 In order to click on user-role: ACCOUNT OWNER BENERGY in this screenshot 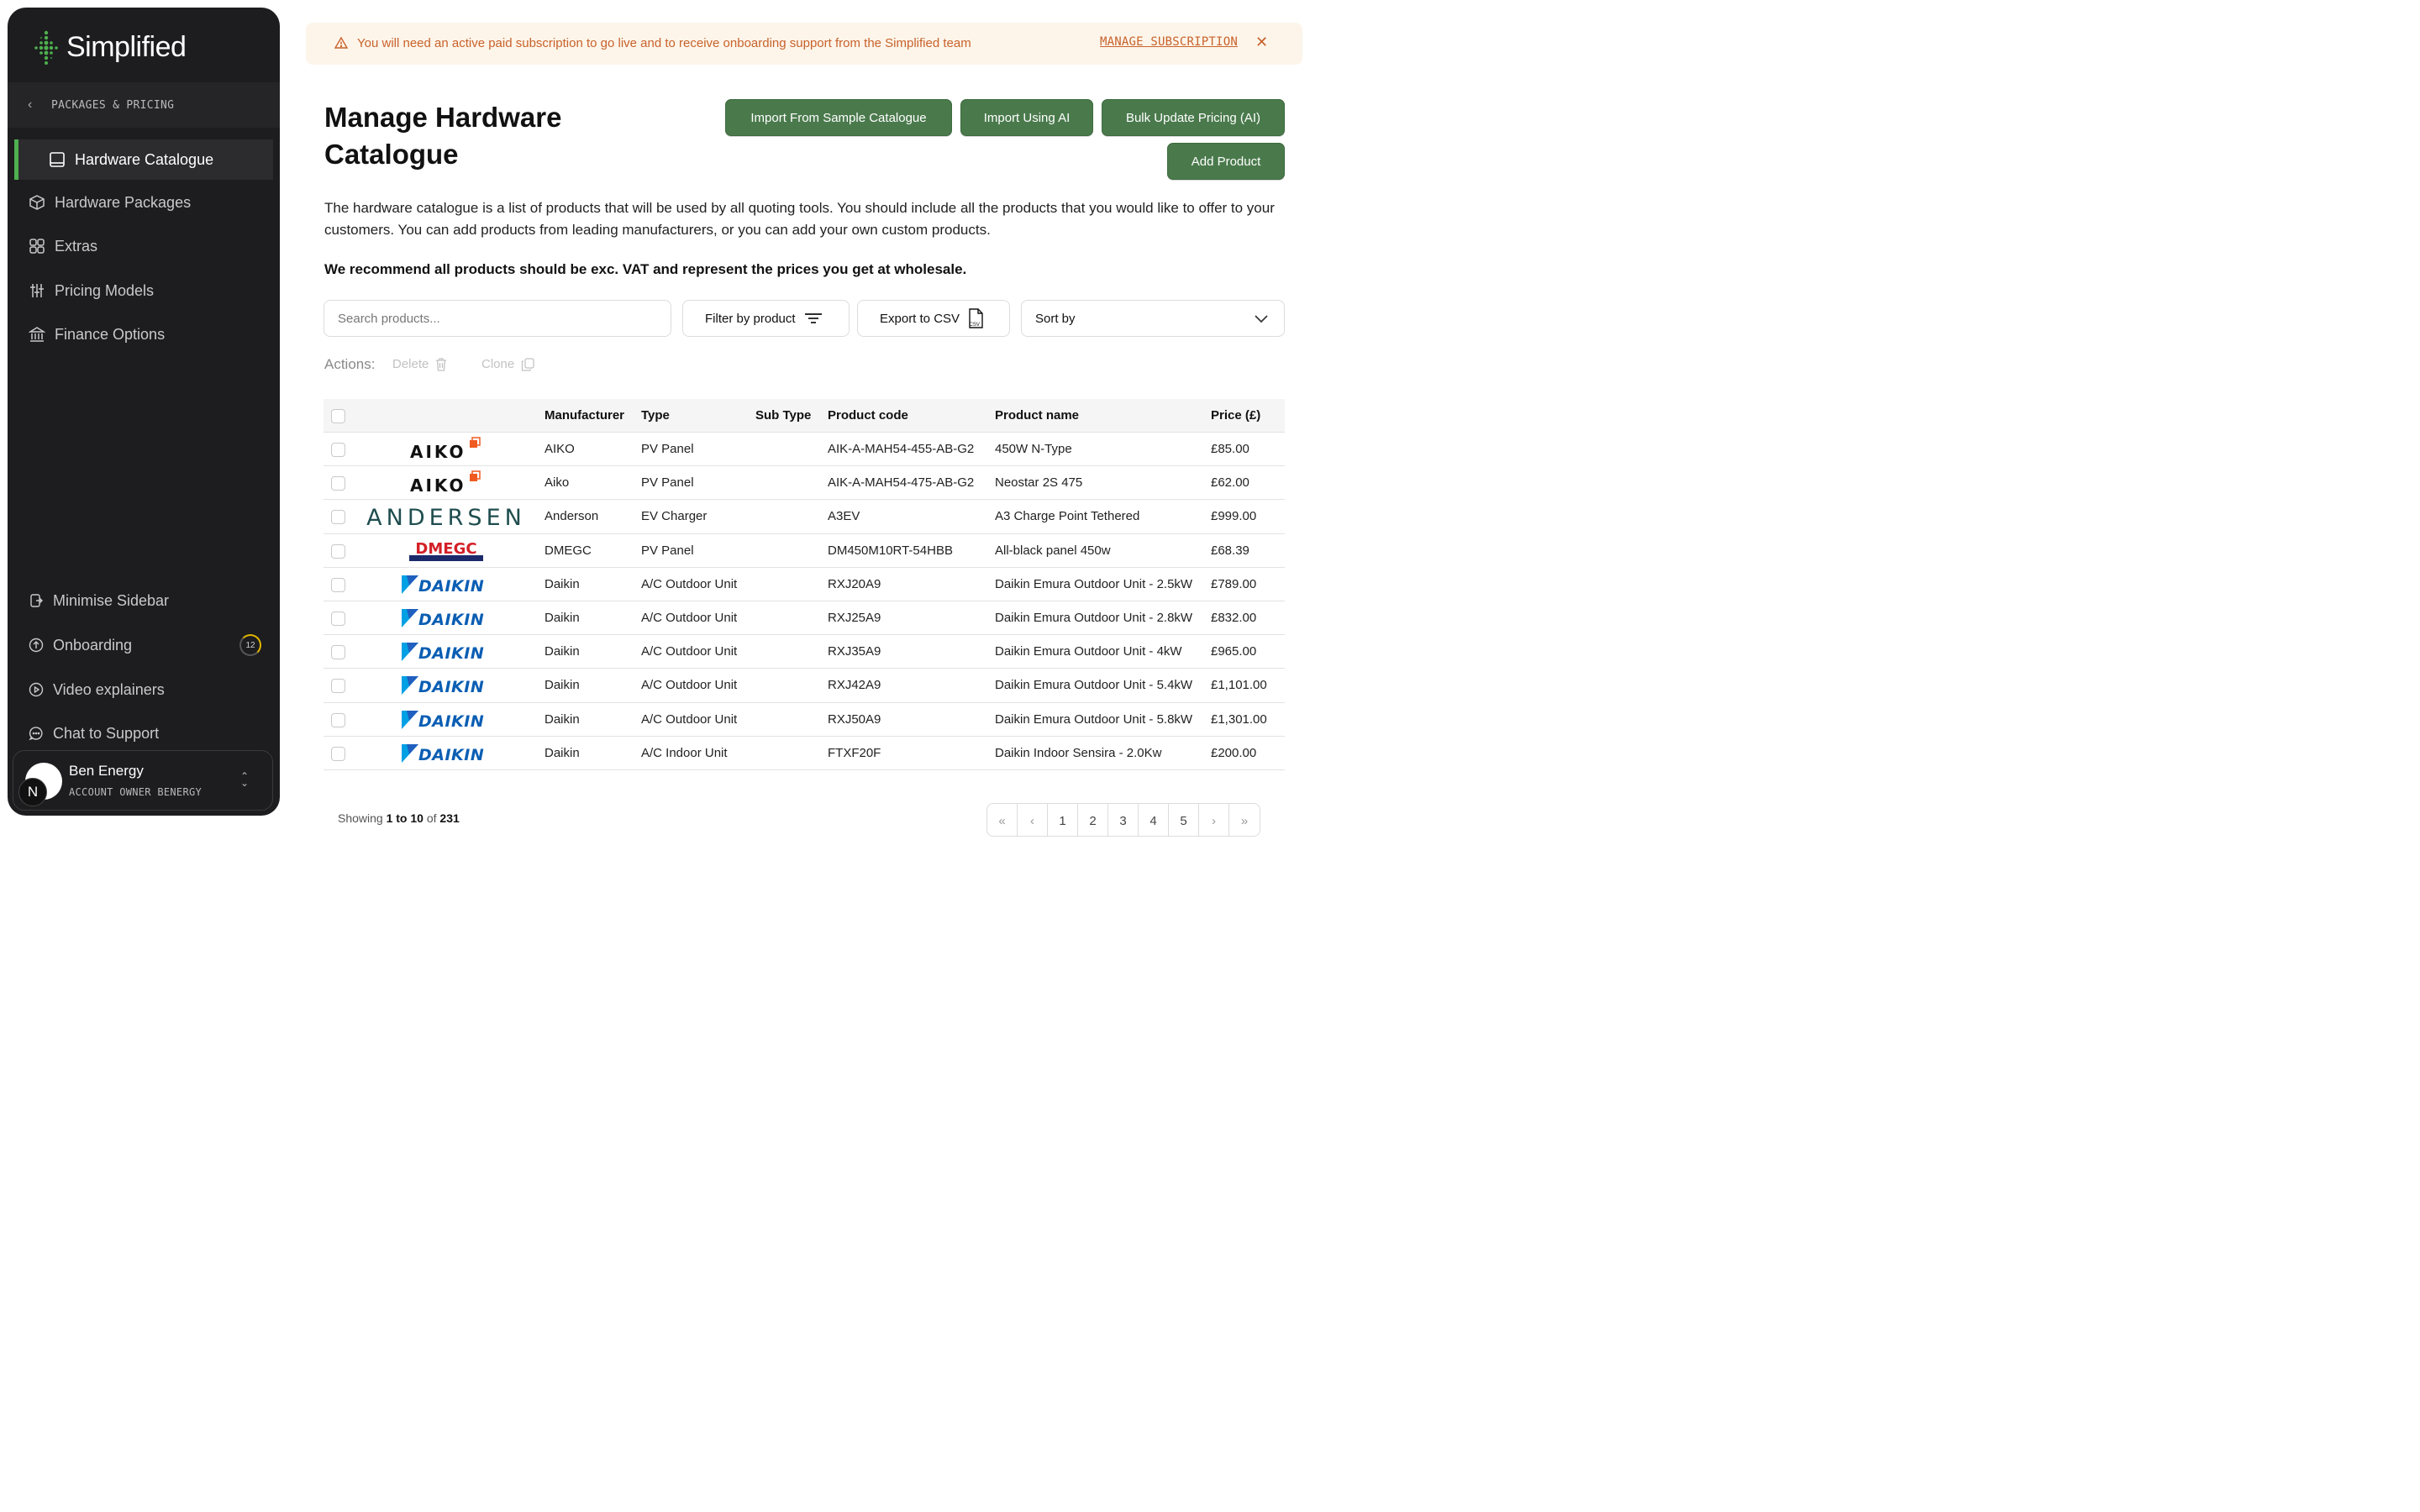, I will do `click(136, 792)`.